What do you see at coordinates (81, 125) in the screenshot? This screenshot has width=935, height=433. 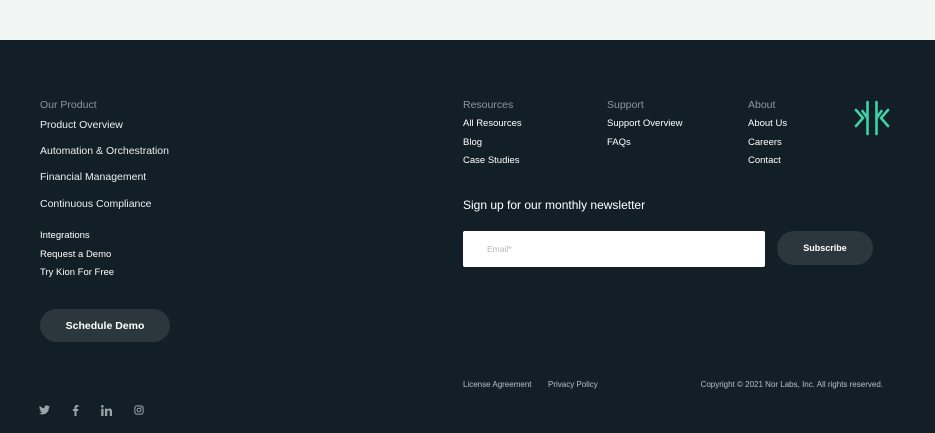 I see `link-product-overview: Product Overview` at bounding box center [81, 125].